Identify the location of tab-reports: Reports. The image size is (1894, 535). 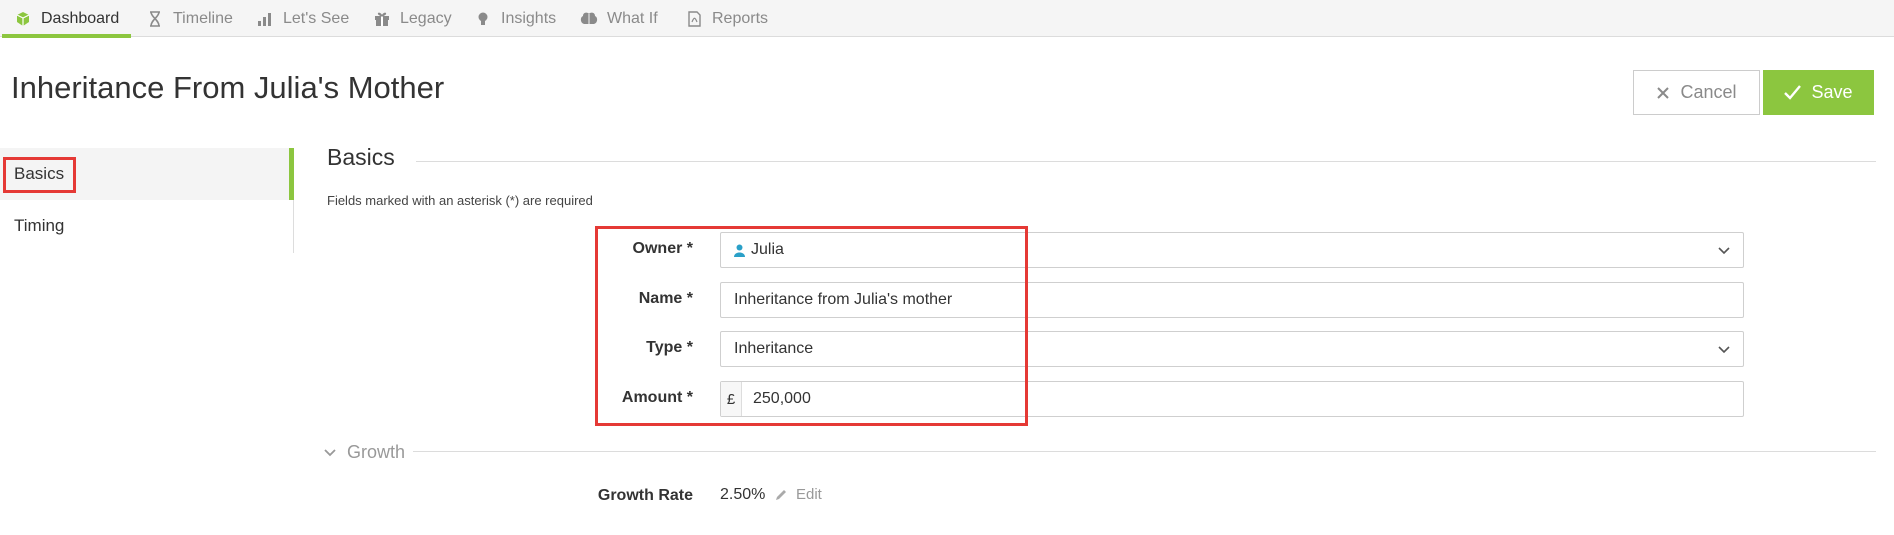
(726, 18).